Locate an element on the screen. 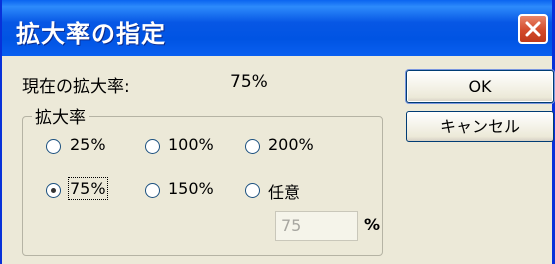  zoom-group-label: 拡大率 is located at coordinates (60, 115).